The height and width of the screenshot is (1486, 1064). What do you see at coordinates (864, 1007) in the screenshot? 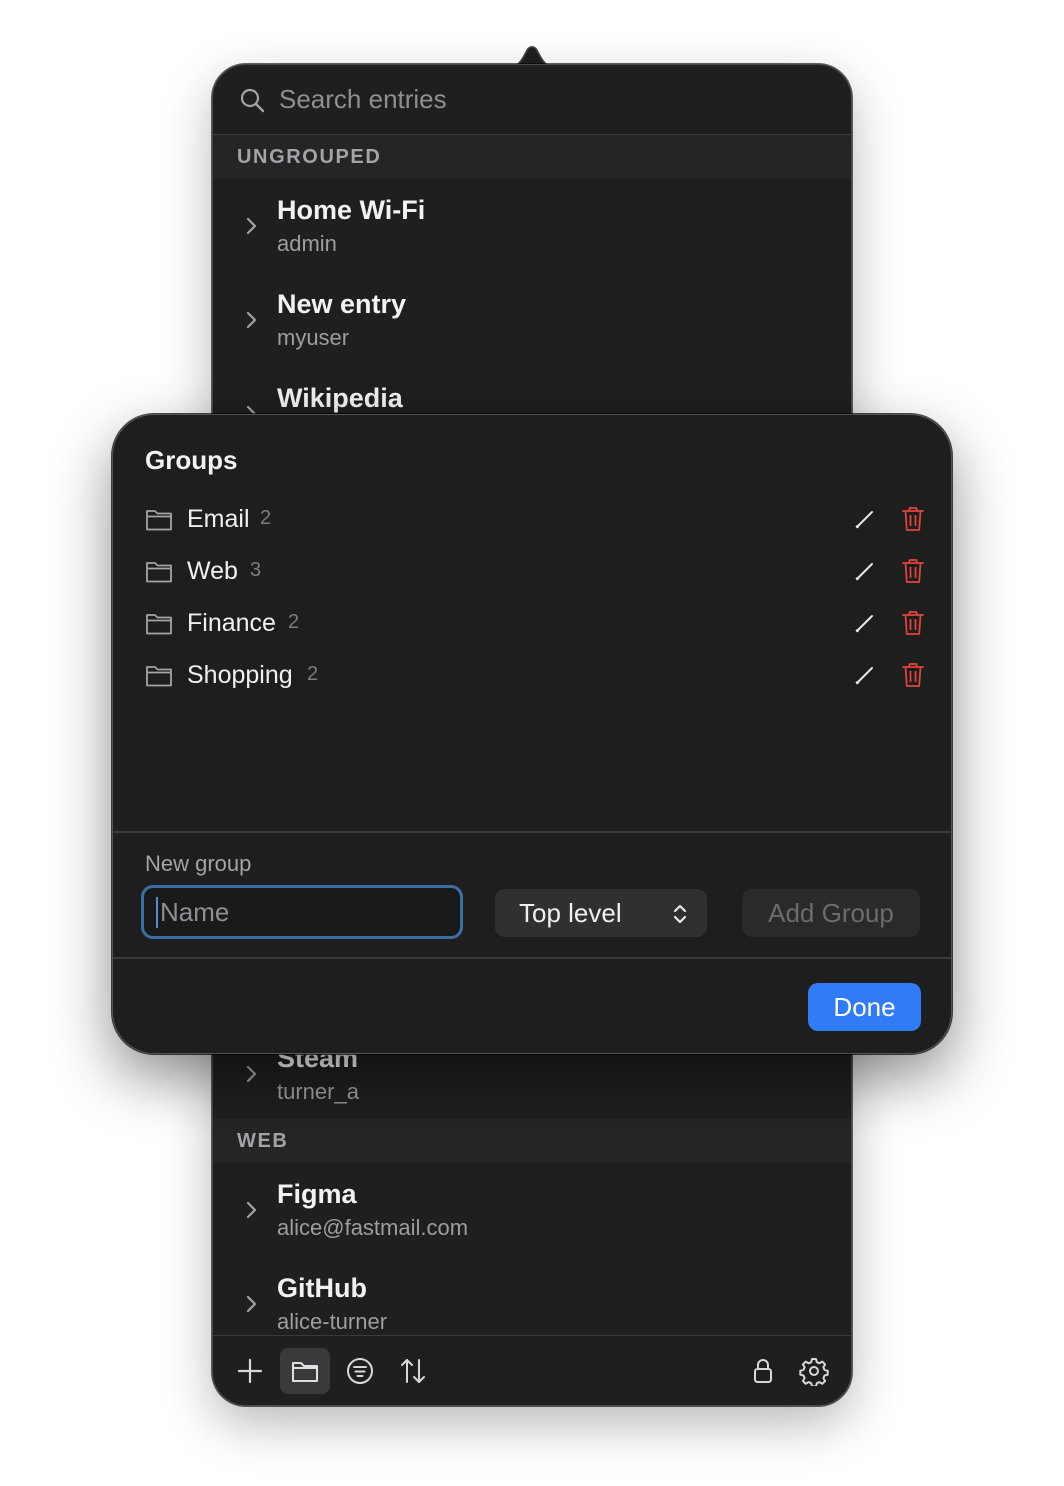
I see `done-button: Done` at bounding box center [864, 1007].